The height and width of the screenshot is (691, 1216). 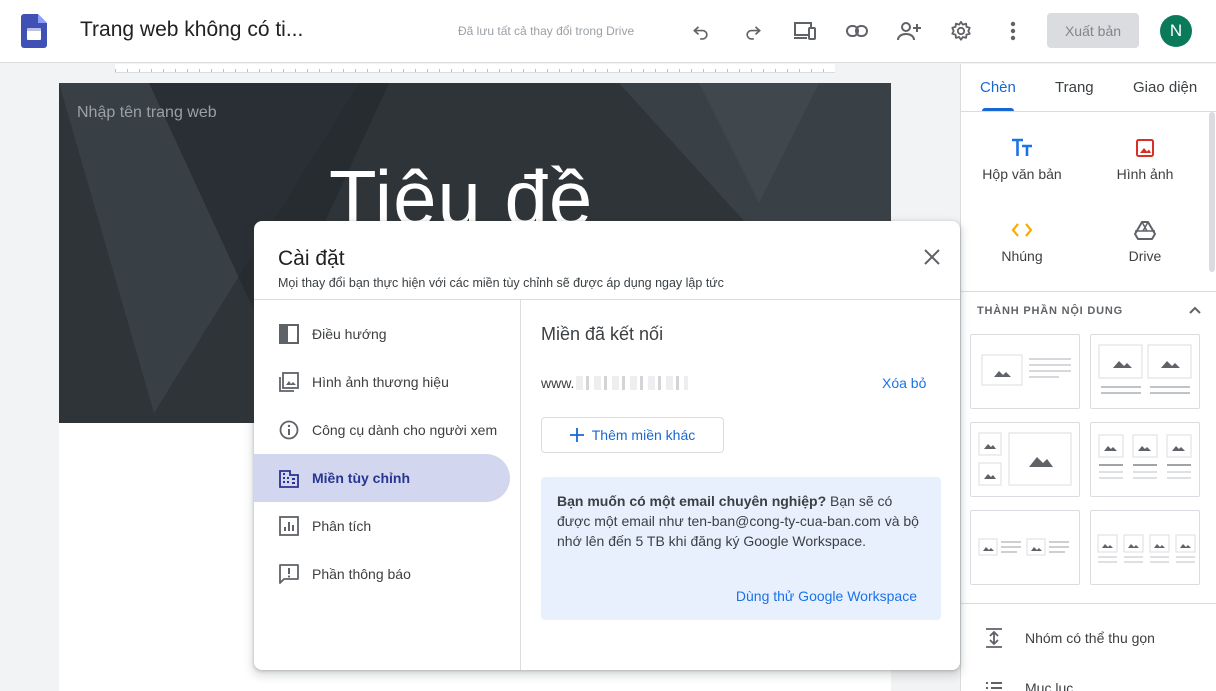 I want to click on settings-nav-label: Phân tích, so click(x=342, y=526).